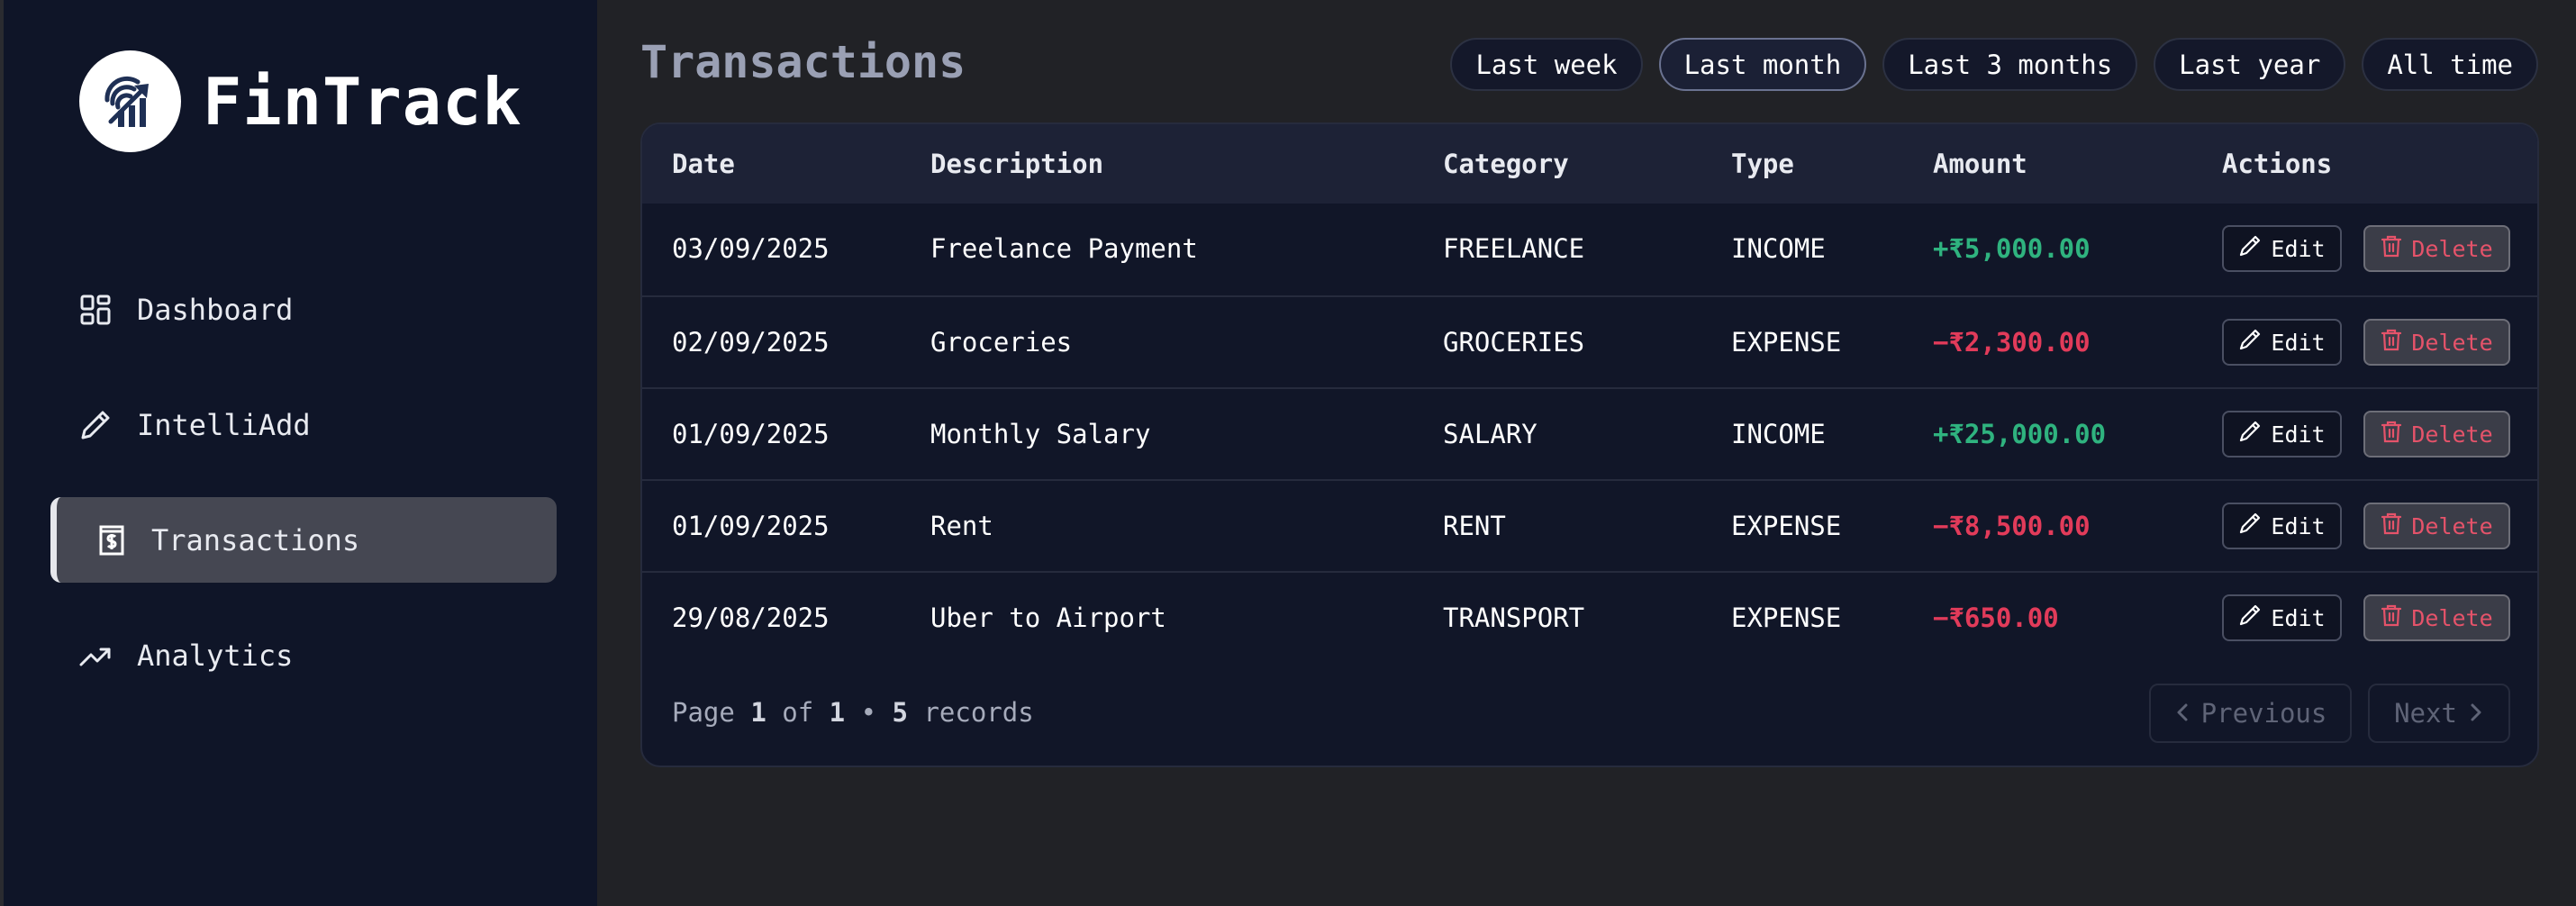 This screenshot has height=906, width=2576. I want to click on chevron-left-icon, so click(2182, 713).